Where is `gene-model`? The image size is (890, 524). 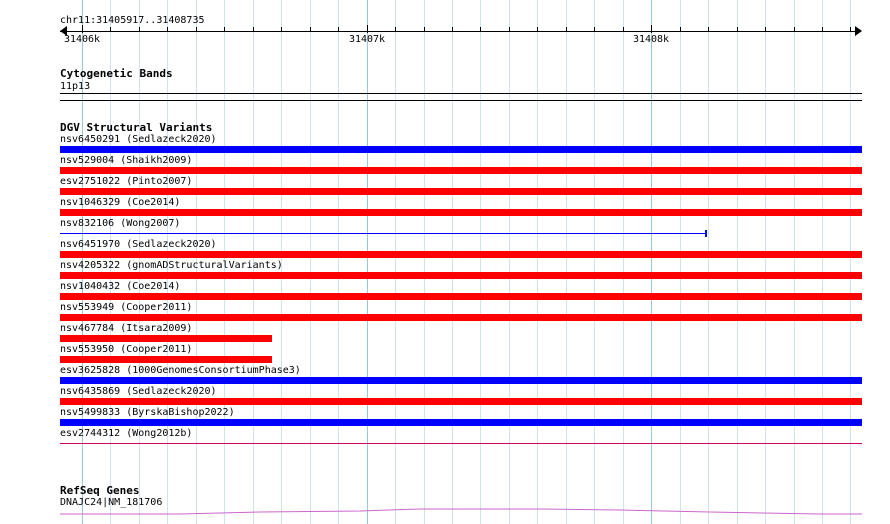
gene-model is located at coordinates (461, 512).